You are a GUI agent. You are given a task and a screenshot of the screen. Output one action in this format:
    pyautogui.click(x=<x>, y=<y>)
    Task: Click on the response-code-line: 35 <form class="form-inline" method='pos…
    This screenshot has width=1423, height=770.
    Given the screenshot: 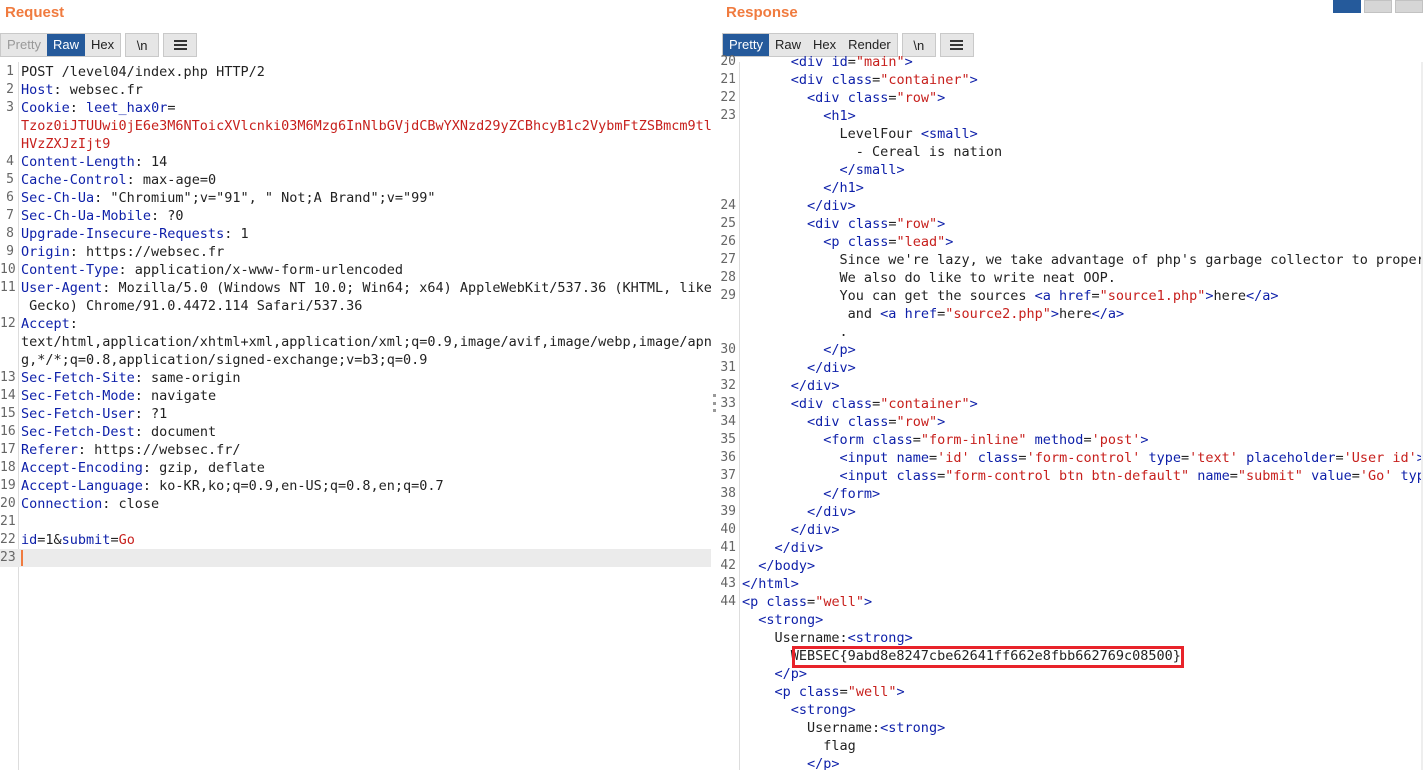 What is the action you would take?
    pyautogui.click(x=1071, y=440)
    